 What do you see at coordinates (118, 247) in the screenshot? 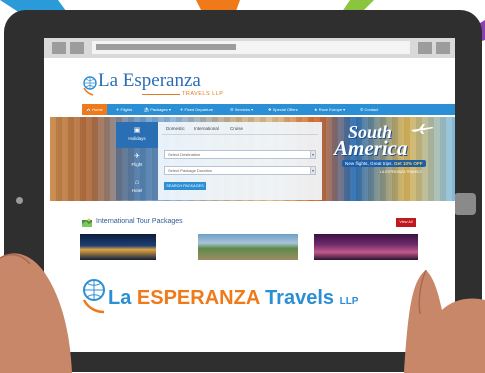
I see `tour-thumbnail-city` at bounding box center [118, 247].